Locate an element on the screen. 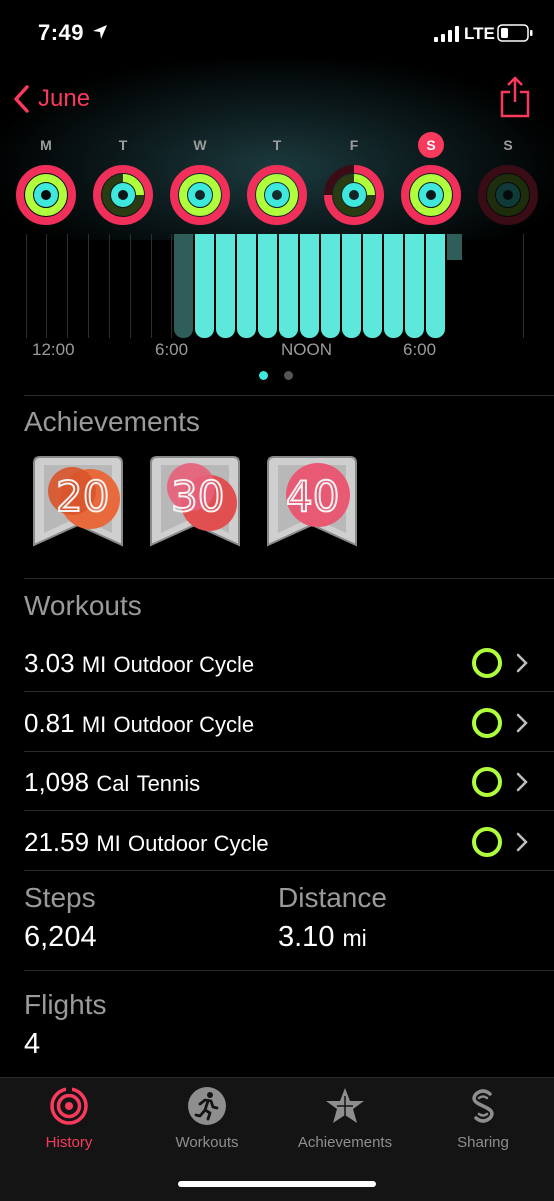 This screenshot has width=554, height=1201. achievement-badge-40: 40 is located at coordinates (312, 502).